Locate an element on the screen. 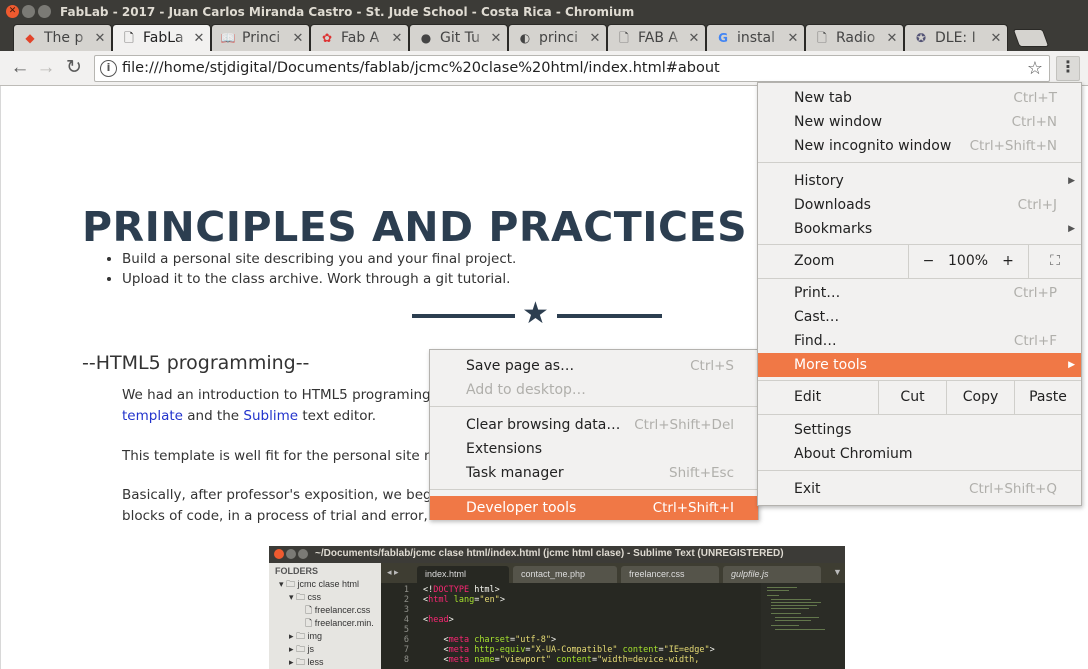 The width and height of the screenshot is (1088, 669). tab-7: G instal ✕ is located at coordinates (755, 37).